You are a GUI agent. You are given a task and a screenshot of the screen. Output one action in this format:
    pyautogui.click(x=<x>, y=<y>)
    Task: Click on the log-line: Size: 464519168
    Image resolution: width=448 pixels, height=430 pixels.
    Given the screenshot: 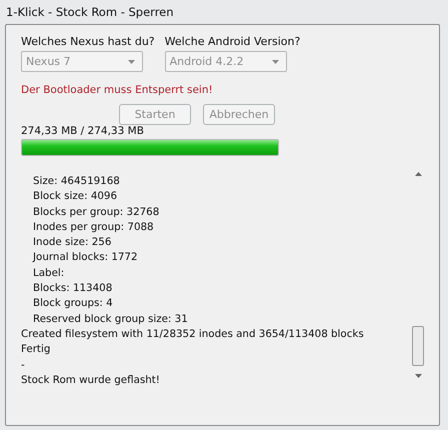 What is the action you would take?
    pyautogui.click(x=76, y=181)
    